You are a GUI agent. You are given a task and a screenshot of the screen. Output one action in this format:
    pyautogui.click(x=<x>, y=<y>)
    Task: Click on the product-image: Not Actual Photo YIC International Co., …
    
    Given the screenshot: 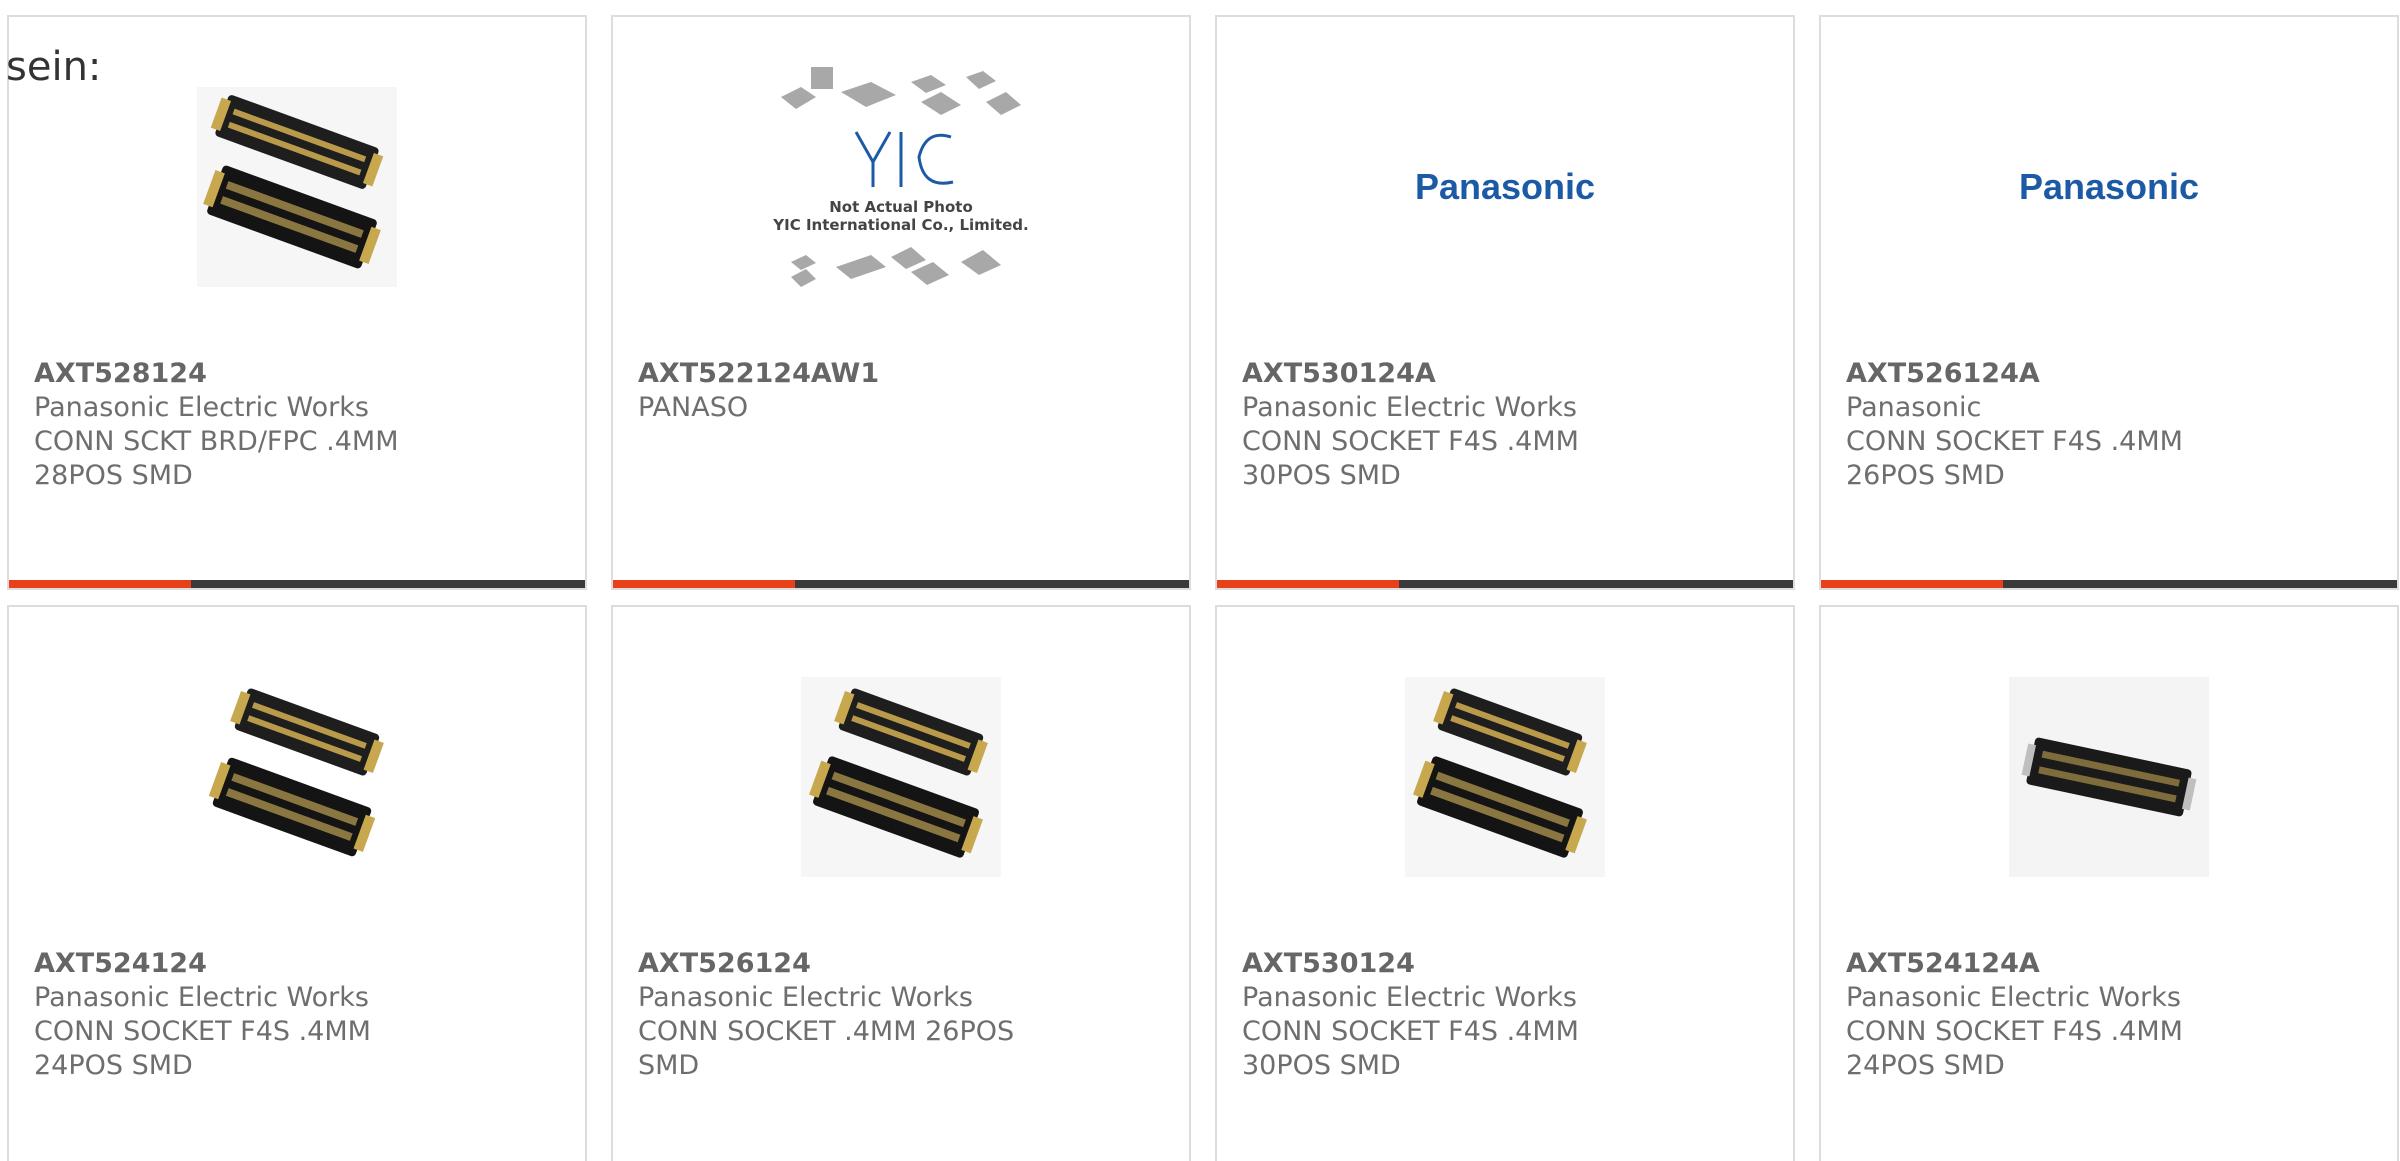 What is the action you would take?
    pyautogui.click(x=901, y=187)
    